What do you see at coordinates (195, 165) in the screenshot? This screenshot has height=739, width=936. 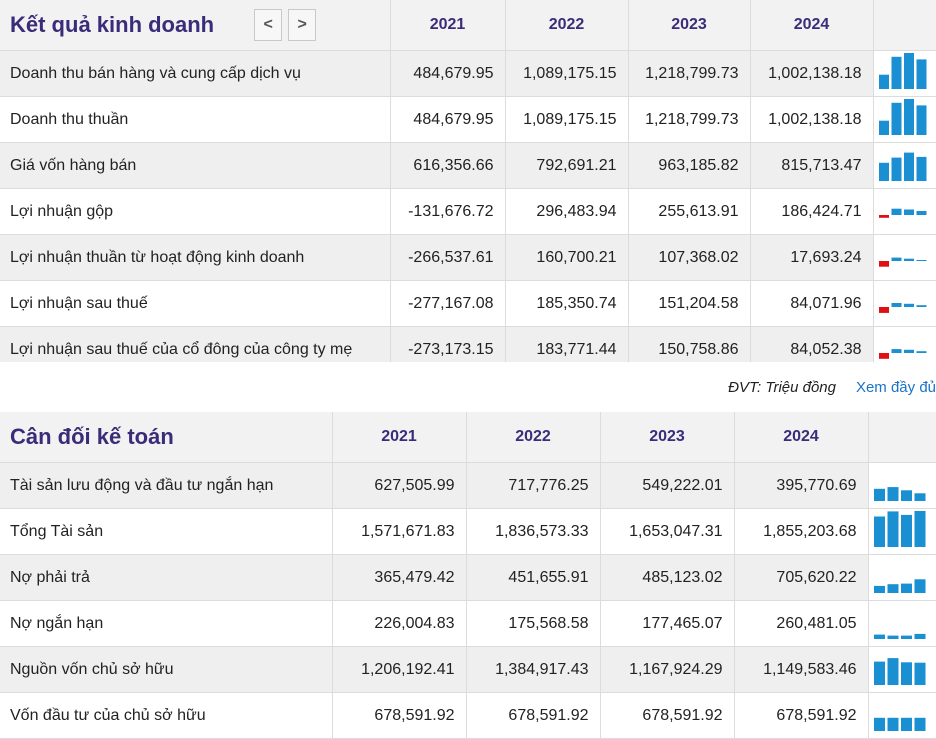 I see `row-label: Giá vốn hàng bán` at bounding box center [195, 165].